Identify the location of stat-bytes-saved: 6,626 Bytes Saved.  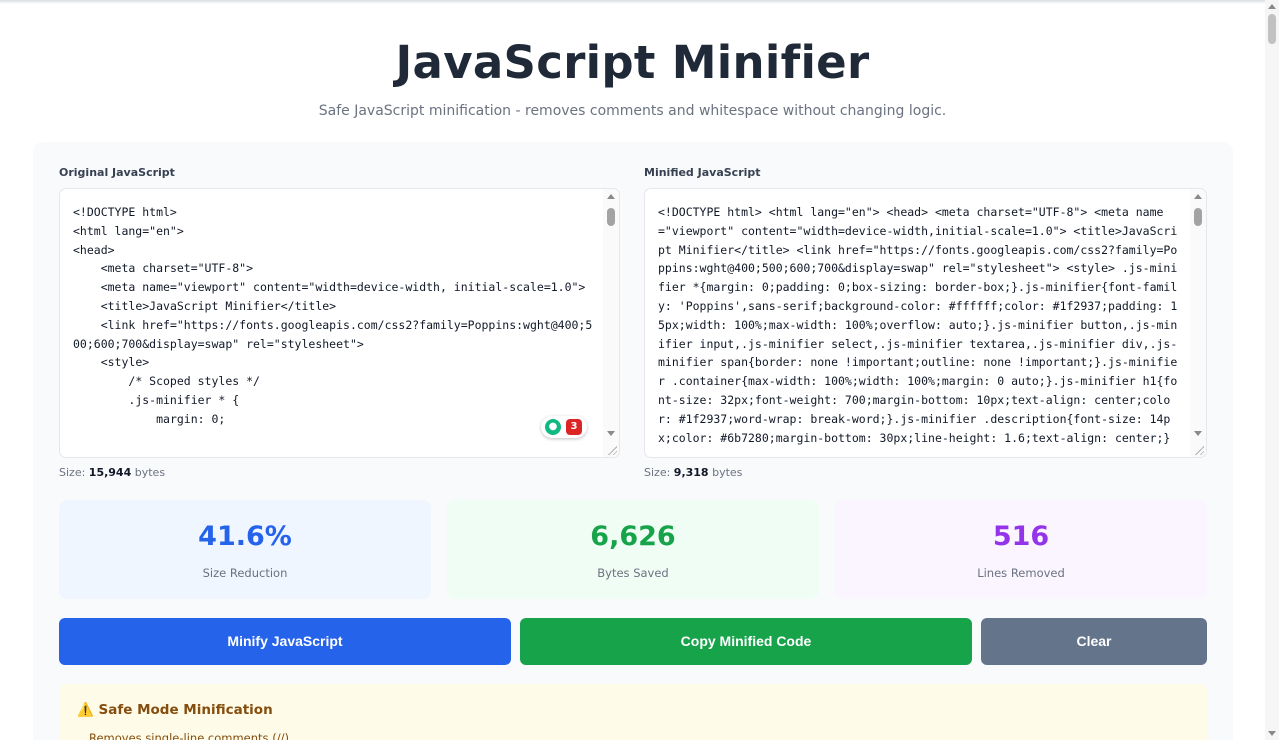
(633, 549).